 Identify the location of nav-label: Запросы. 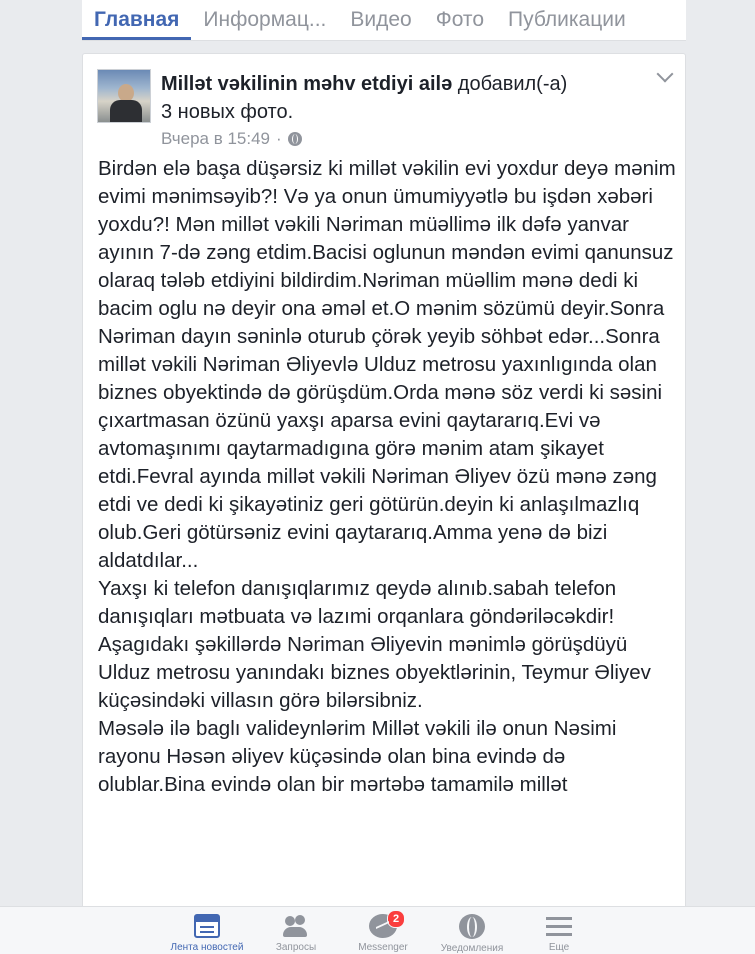
(296, 947).